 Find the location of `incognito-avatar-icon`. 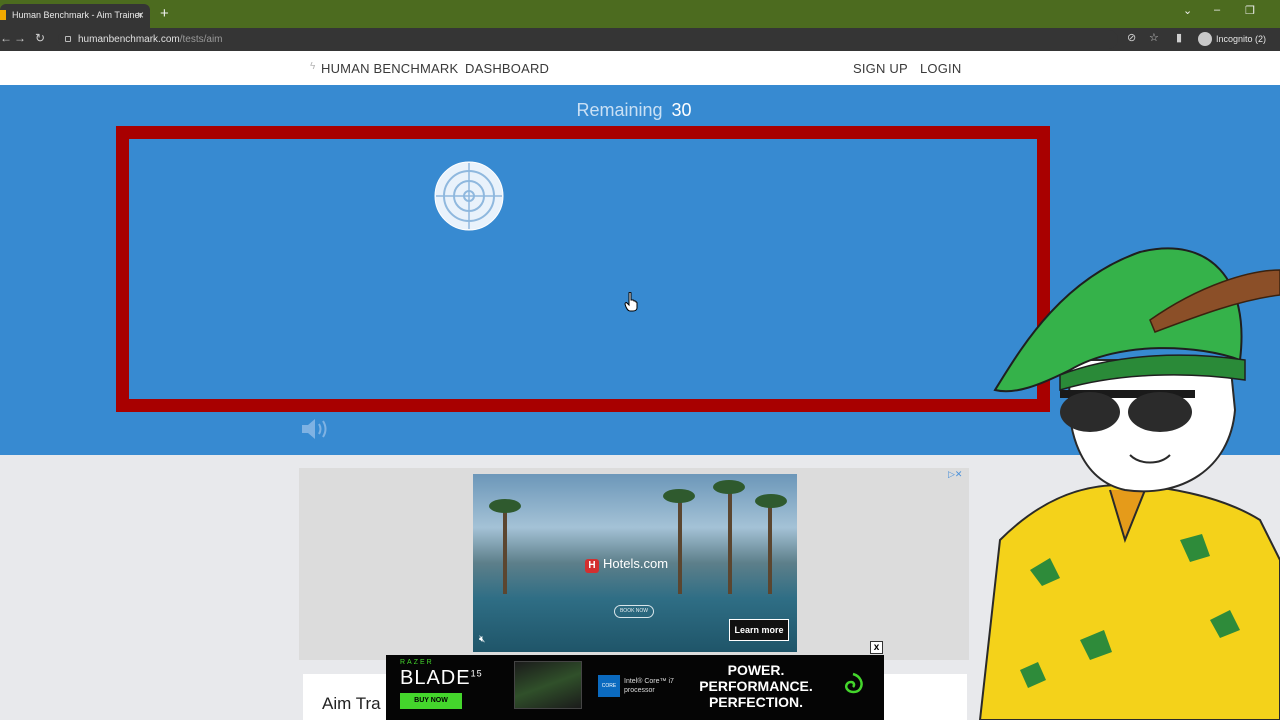

incognito-avatar-icon is located at coordinates (1205, 39).